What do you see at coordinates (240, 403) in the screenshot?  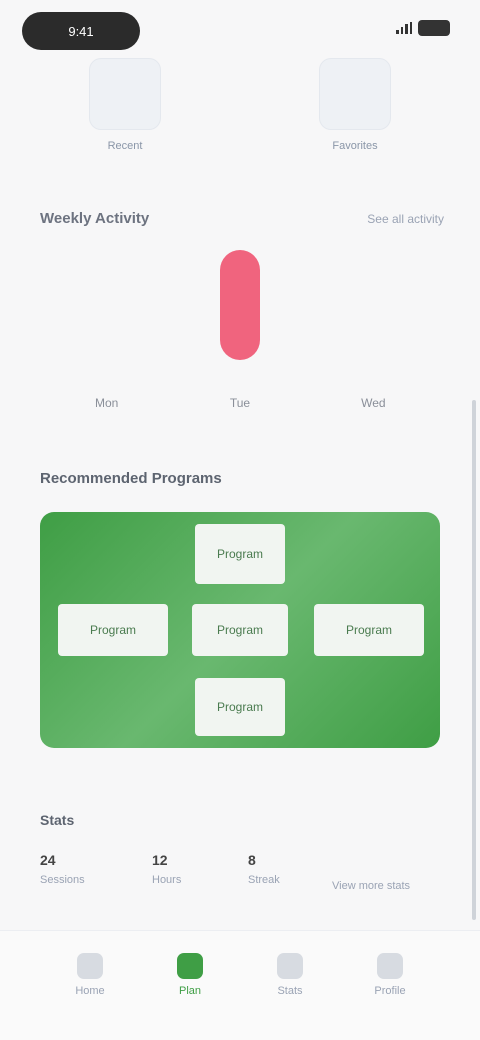 I see `chart-tick-label: Tue` at bounding box center [240, 403].